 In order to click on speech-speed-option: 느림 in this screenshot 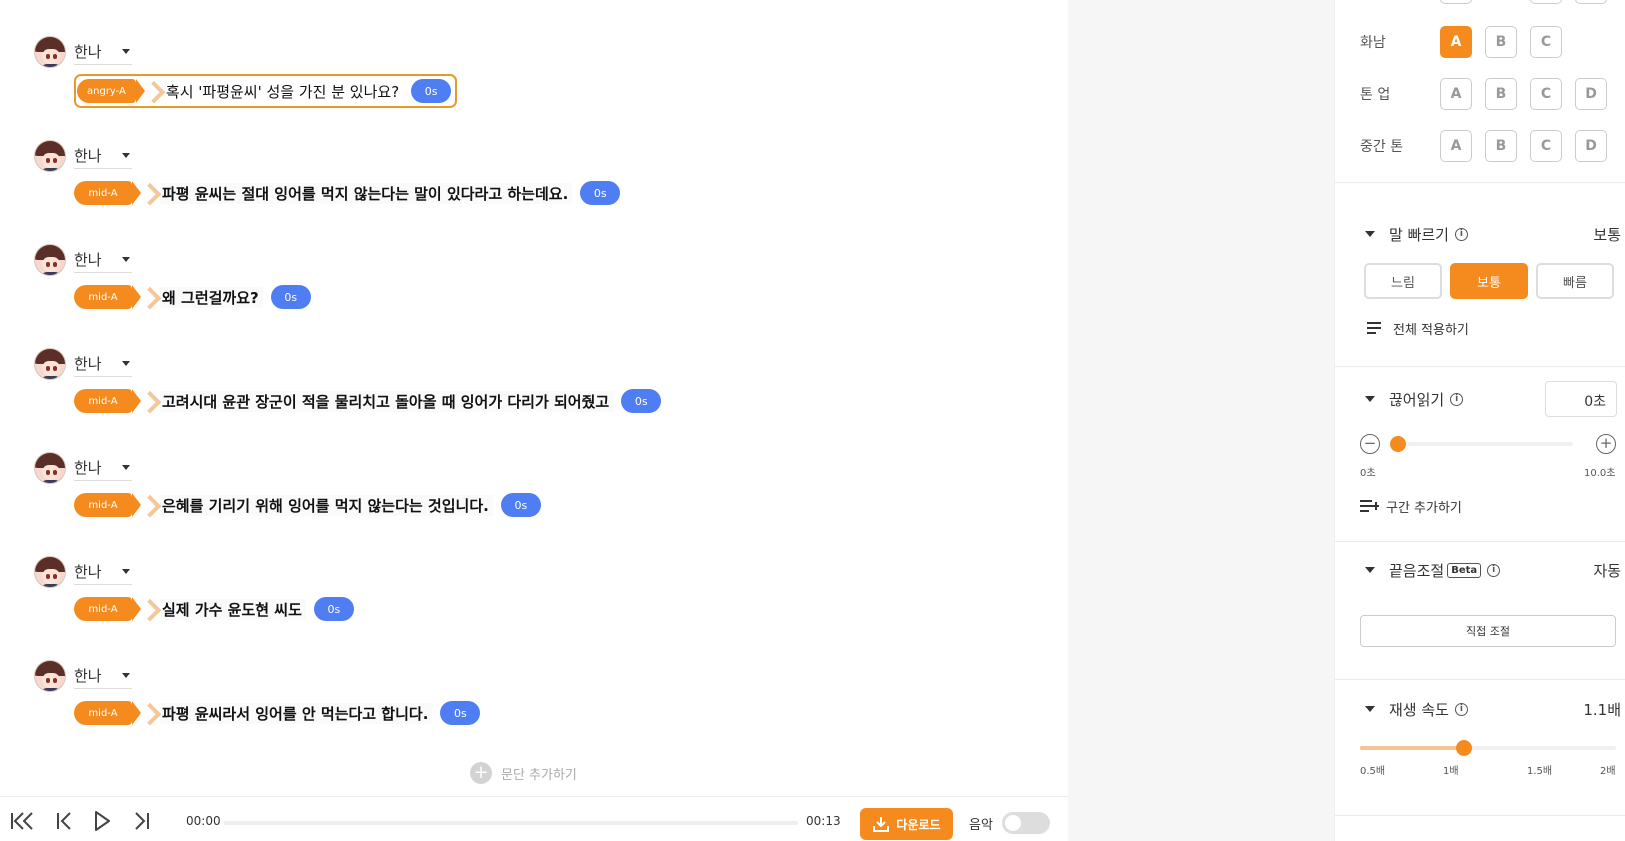, I will do `click(1403, 281)`.